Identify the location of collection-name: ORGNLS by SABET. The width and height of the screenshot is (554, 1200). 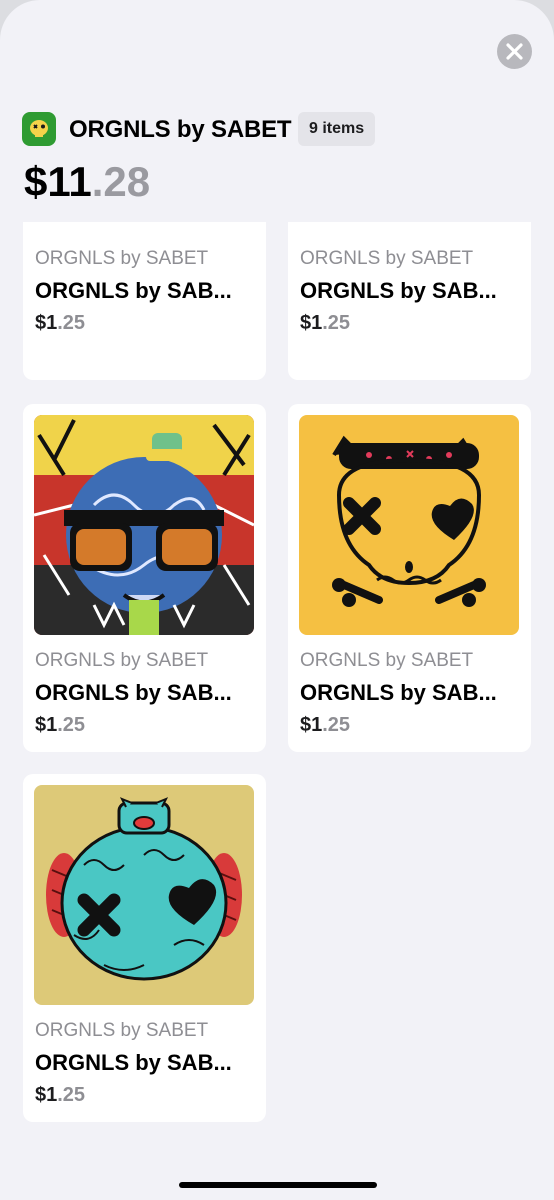
(180, 130).